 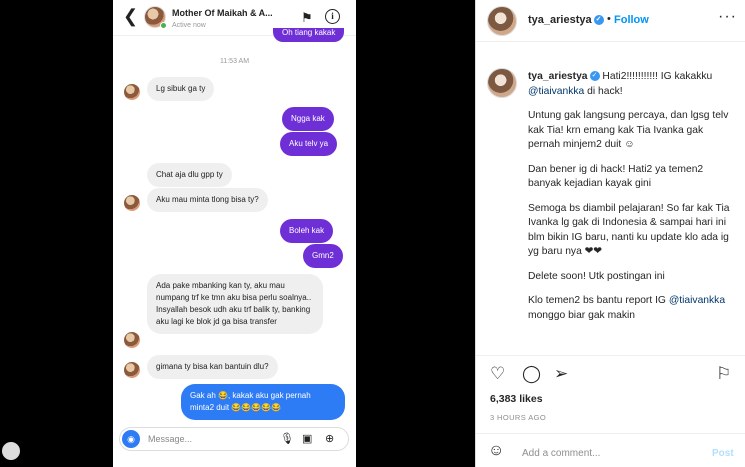 I want to click on author-username-text: tya_ariestya, so click(x=560, y=20).